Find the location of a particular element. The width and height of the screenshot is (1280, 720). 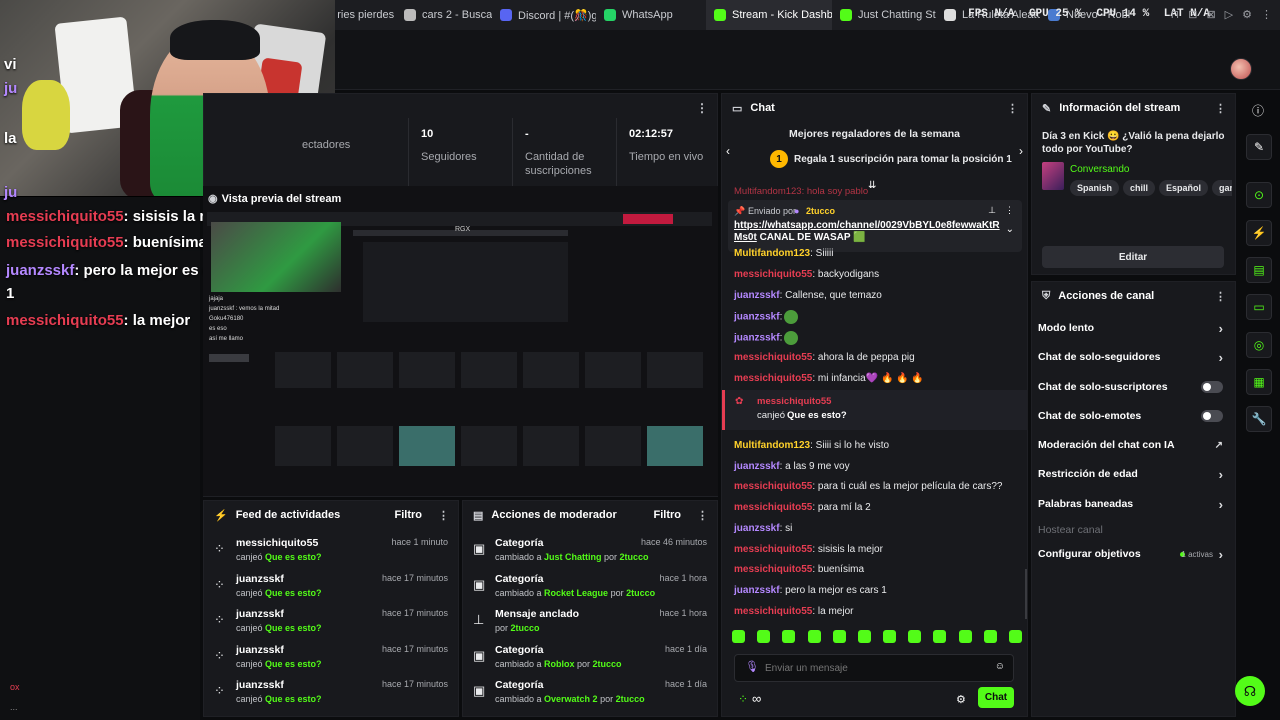

mod-filter-button: Filtro is located at coordinates (668, 515).